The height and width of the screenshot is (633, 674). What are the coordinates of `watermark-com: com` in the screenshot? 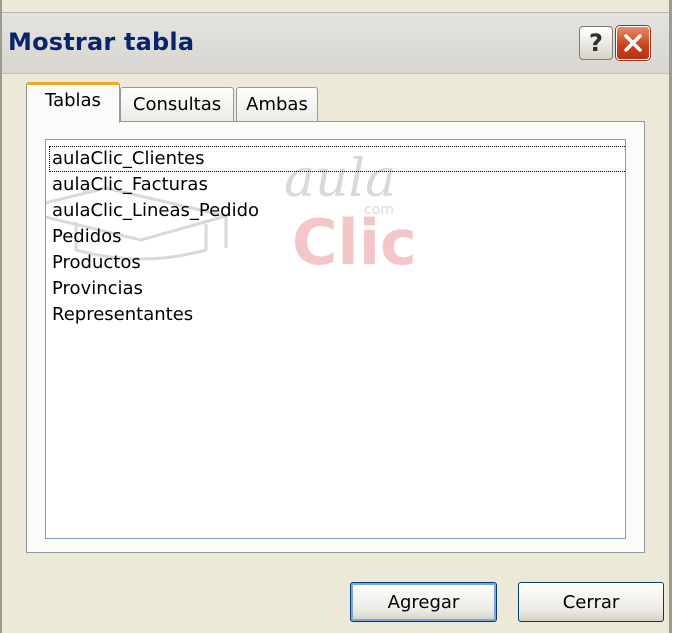 It's located at (379, 210).